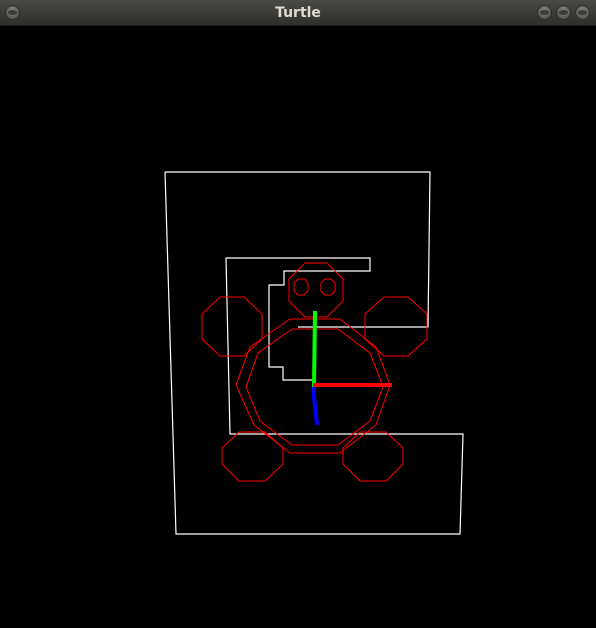 This screenshot has width=596, height=628. Describe the element at coordinates (314, 349) in the screenshot. I see `y-axis` at that location.